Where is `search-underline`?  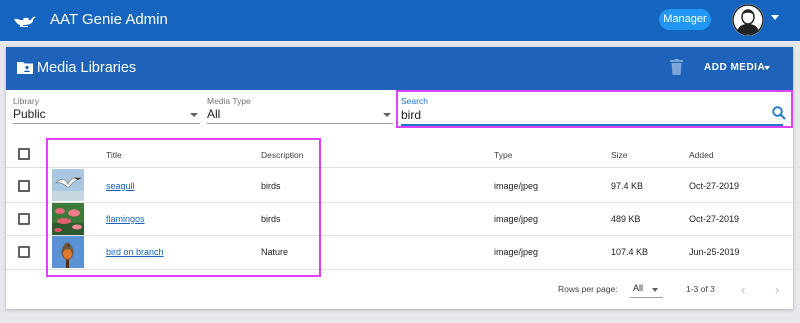 search-underline is located at coordinates (592, 125).